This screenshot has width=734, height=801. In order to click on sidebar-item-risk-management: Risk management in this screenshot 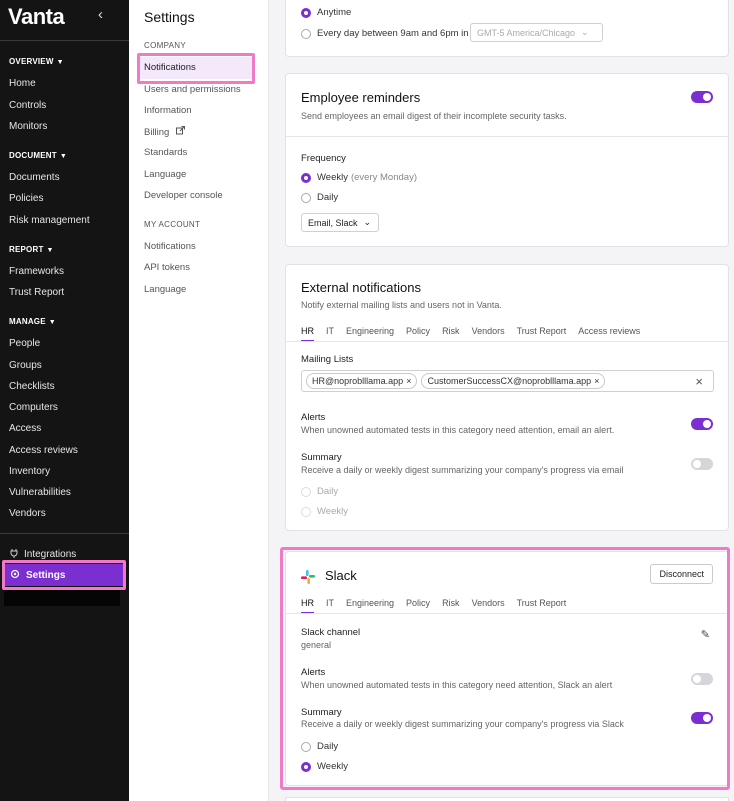, I will do `click(49, 220)`.